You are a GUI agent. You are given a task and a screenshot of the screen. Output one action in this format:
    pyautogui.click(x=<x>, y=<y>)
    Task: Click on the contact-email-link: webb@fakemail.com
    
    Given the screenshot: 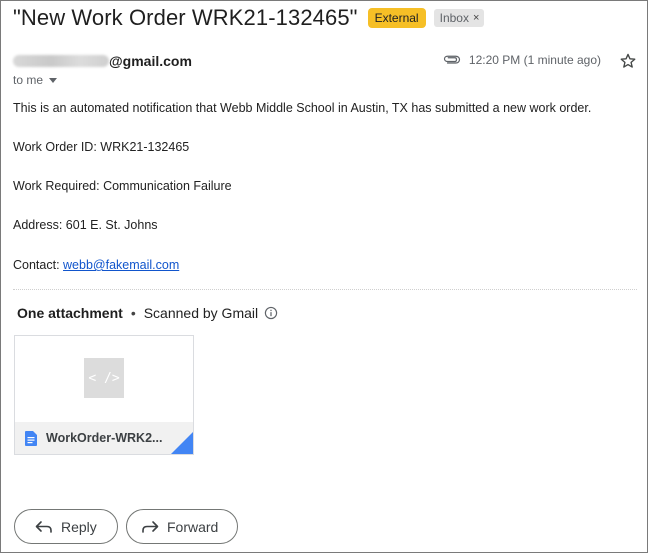 What is the action you would take?
    pyautogui.click(x=121, y=265)
    